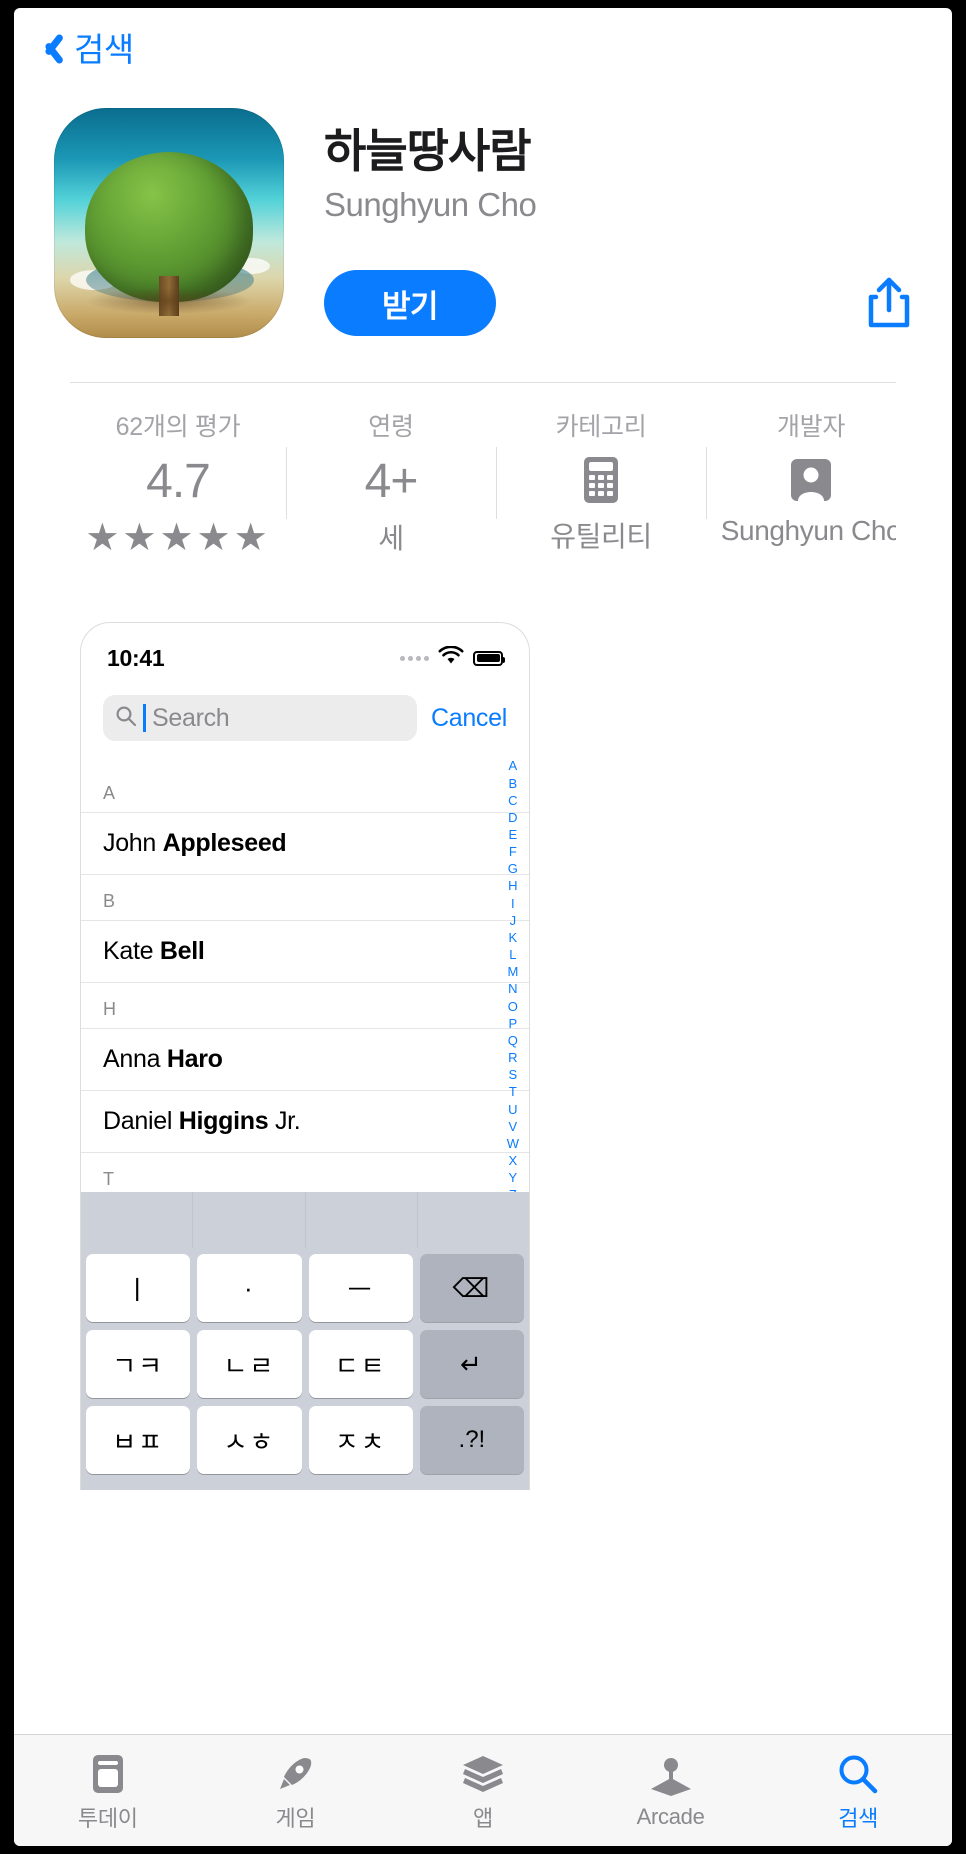 This screenshot has height=1854, width=966. I want to click on index-letter: A, so click(513, 765).